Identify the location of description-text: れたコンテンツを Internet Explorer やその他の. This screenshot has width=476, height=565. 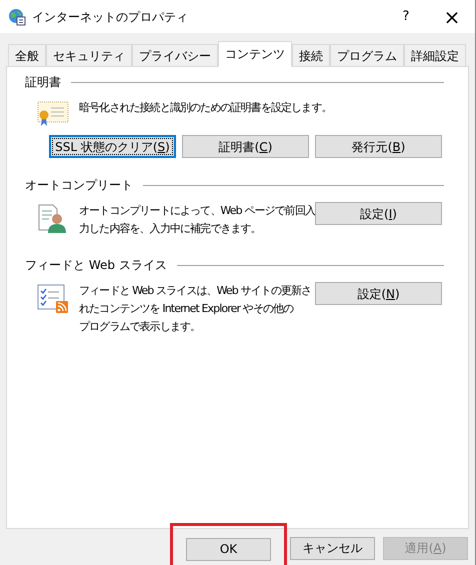
(186, 309).